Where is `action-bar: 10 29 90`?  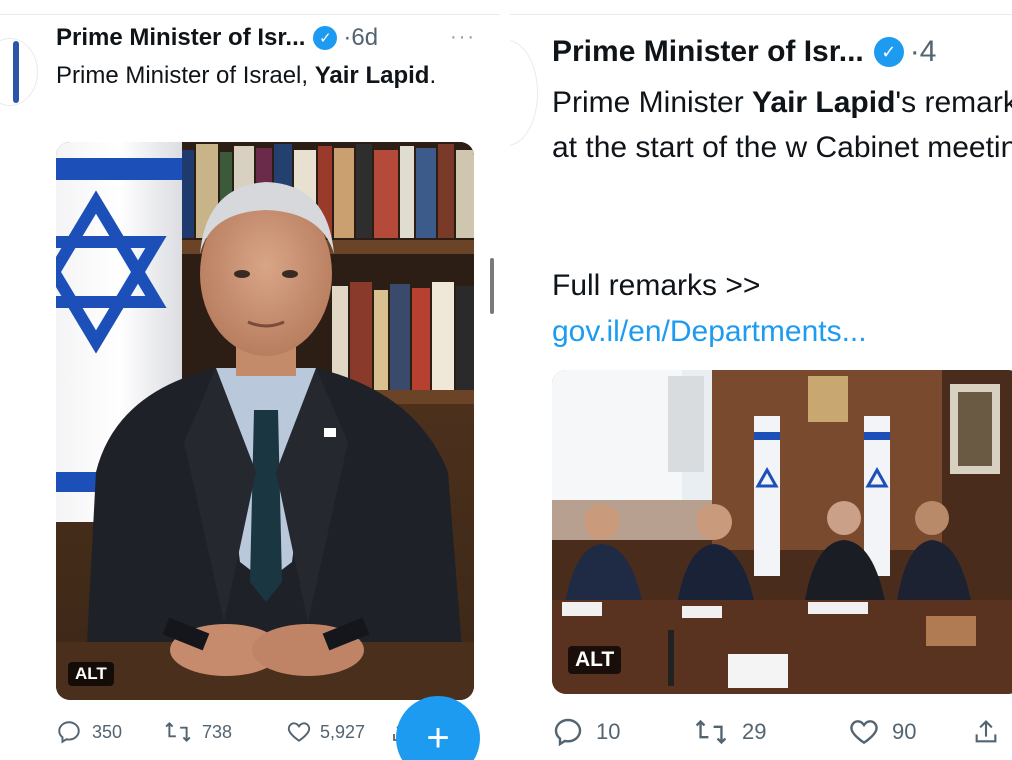
action-bar: 10 29 90 is located at coordinates (776, 732).